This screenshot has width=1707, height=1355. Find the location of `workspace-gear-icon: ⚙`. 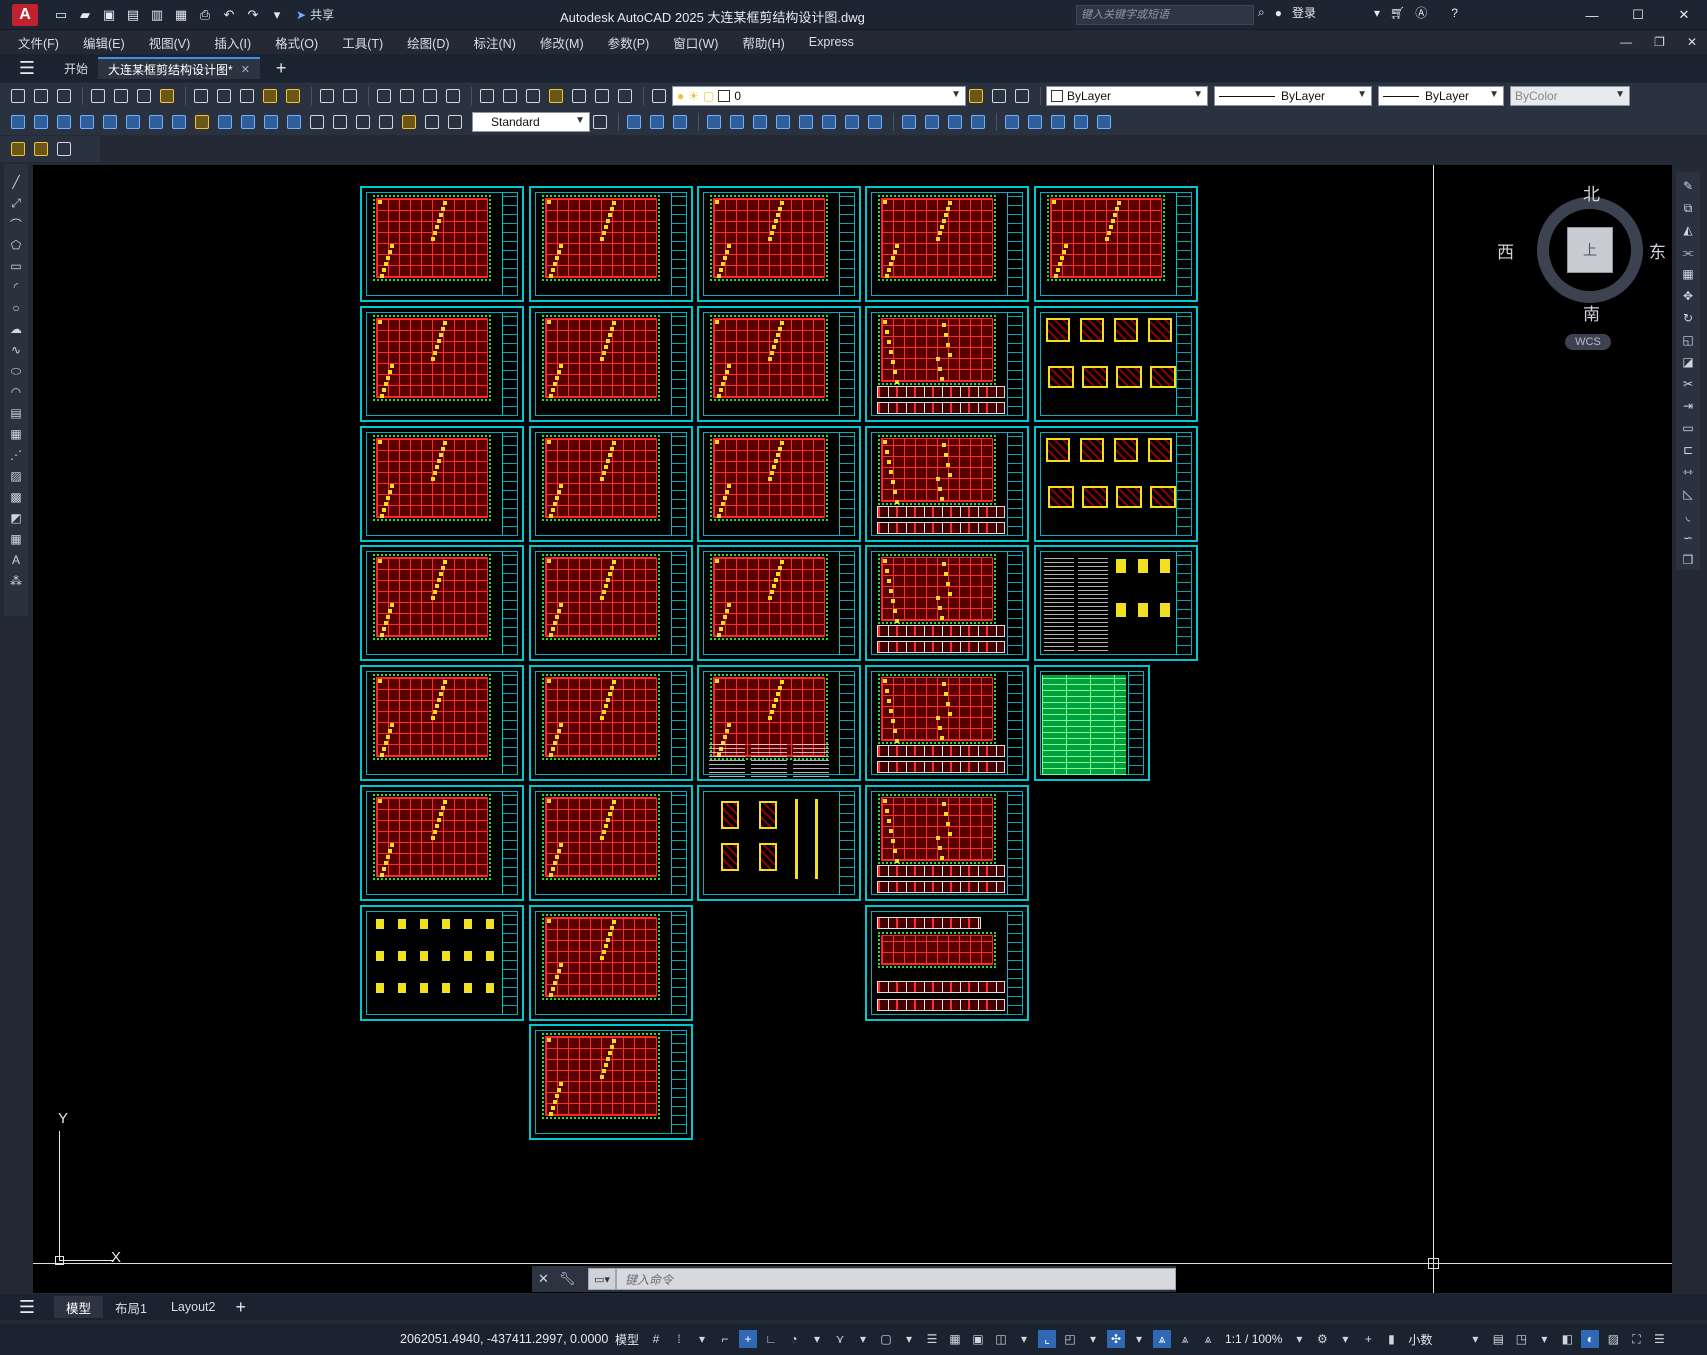

workspace-gear-icon: ⚙ is located at coordinates (1322, 1339).